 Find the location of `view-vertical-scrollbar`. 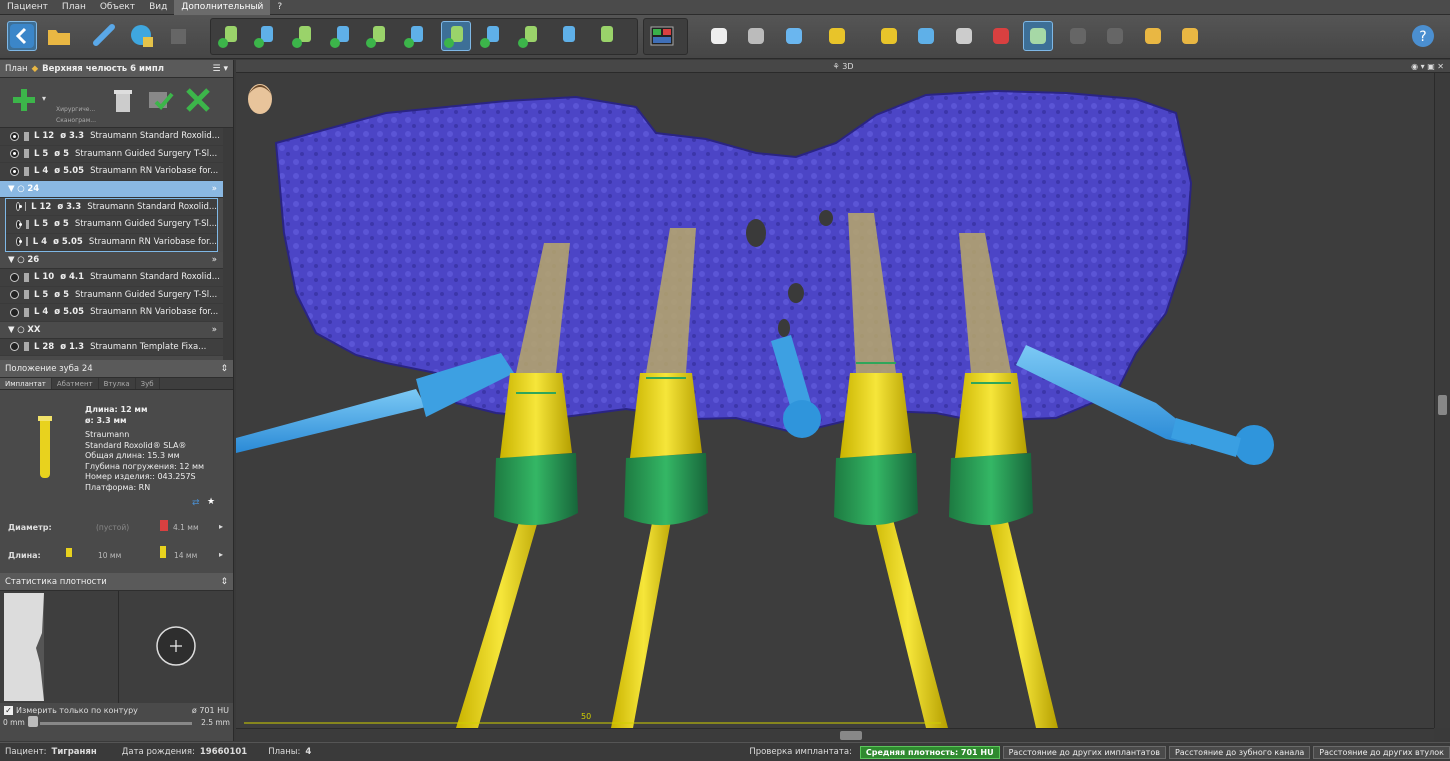

view-vertical-scrollbar is located at coordinates (1442, 400).